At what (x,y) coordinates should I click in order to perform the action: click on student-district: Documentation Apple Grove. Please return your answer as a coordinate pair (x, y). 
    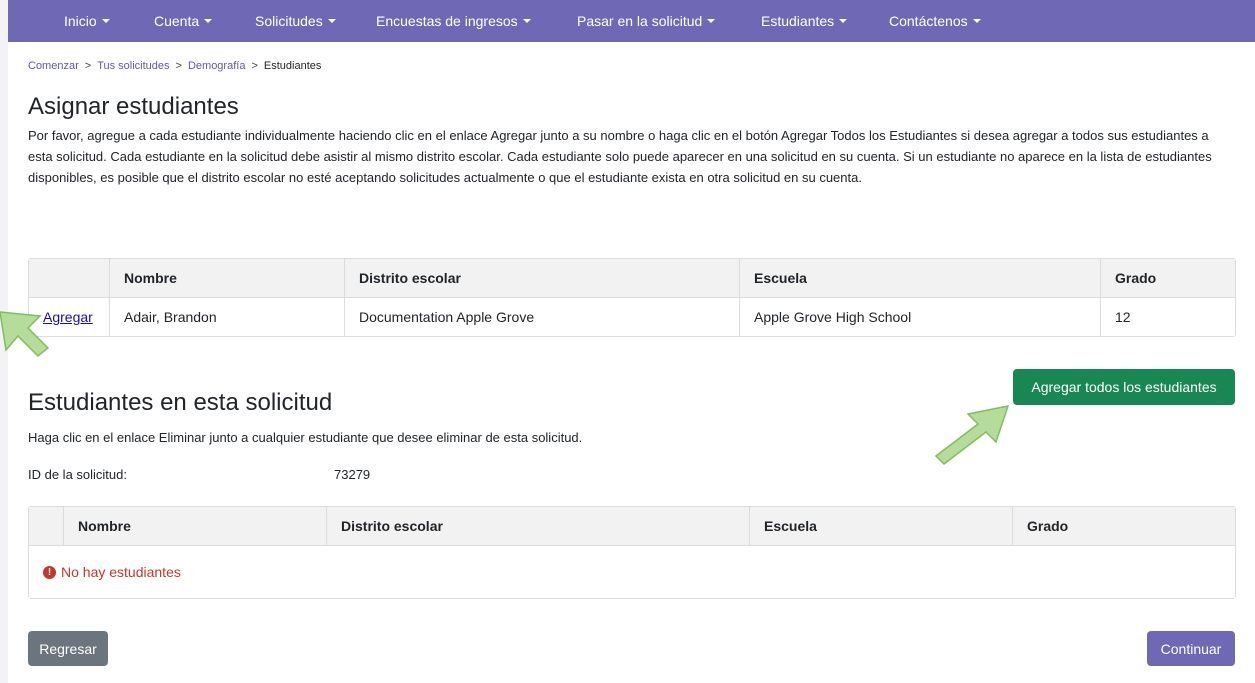
    Looking at the image, I should click on (541, 317).